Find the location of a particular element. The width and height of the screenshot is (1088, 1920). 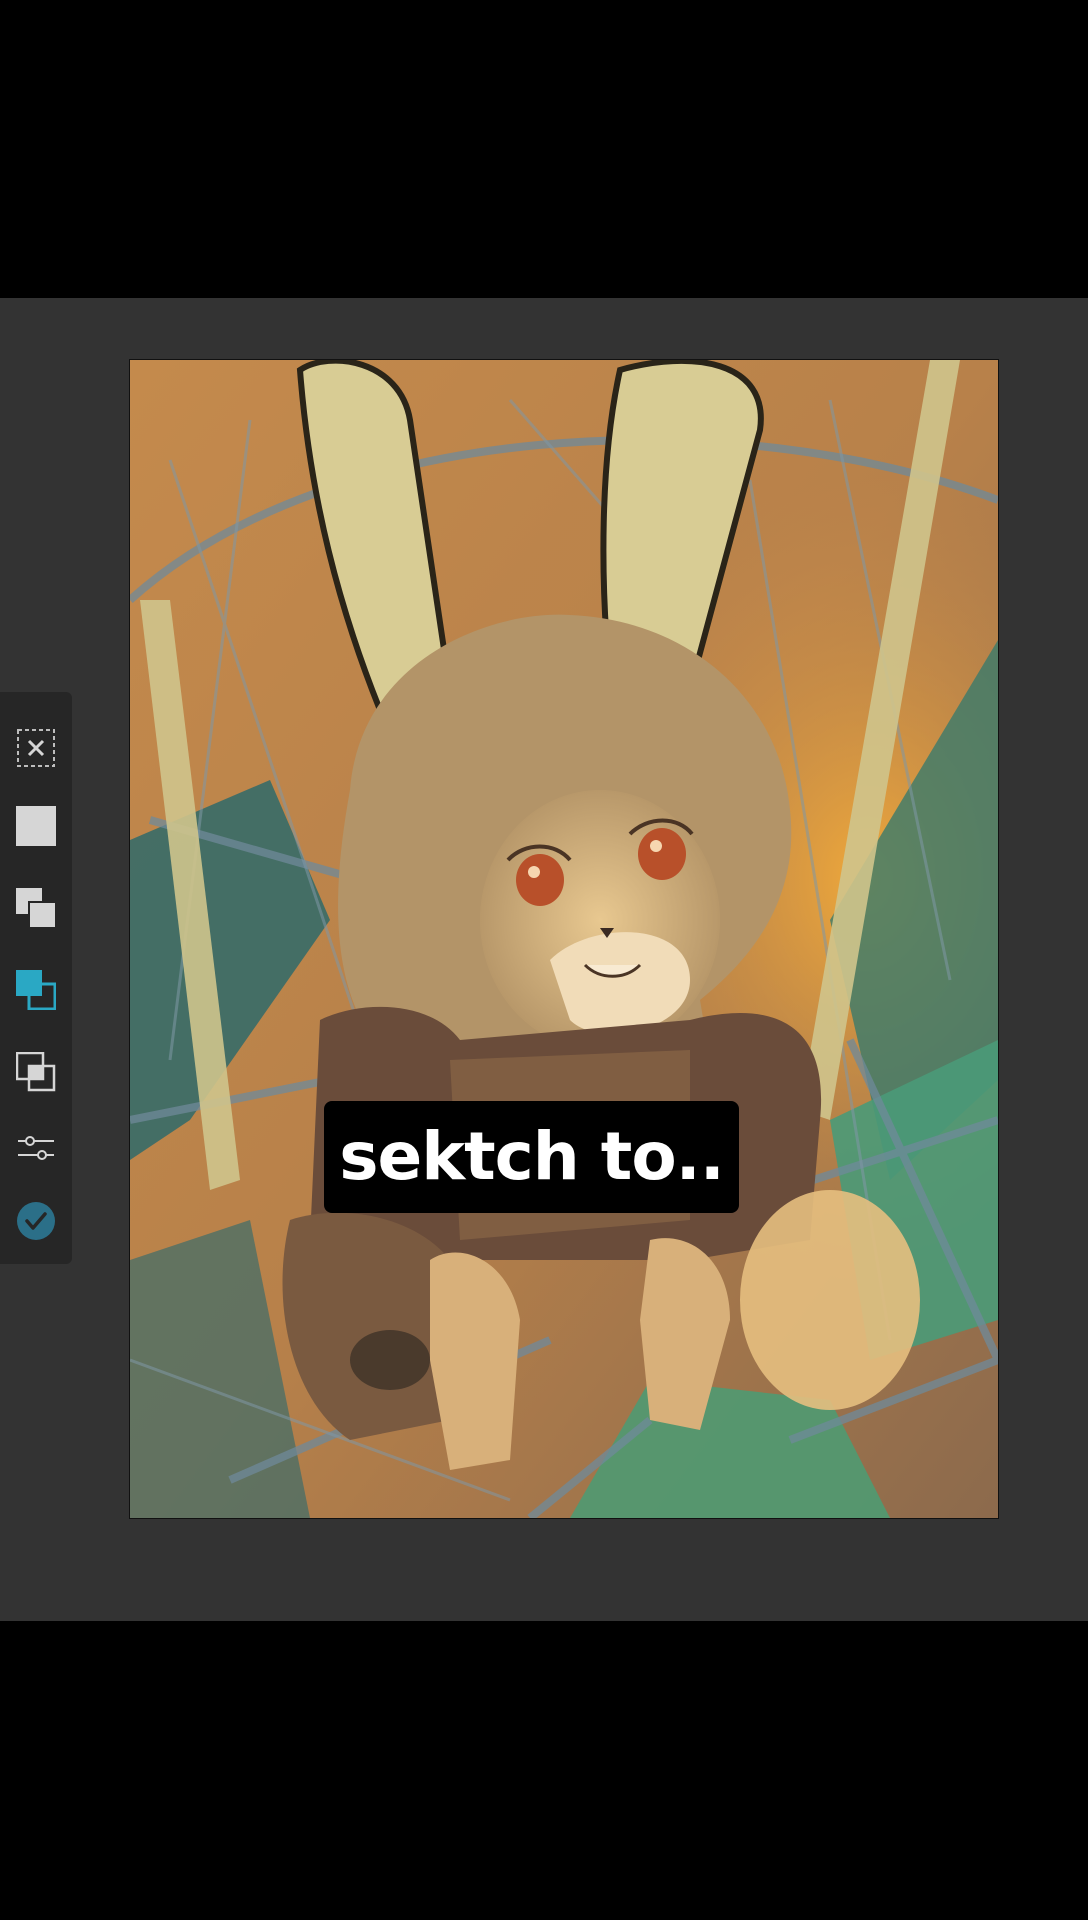

dashed-box-x-icon is located at coordinates (36, 748).